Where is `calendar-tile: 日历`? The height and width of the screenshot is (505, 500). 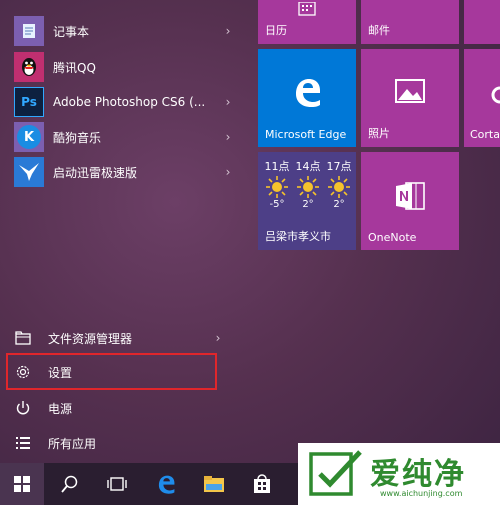 calendar-tile: 日历 is located at coordinates (307, 22).